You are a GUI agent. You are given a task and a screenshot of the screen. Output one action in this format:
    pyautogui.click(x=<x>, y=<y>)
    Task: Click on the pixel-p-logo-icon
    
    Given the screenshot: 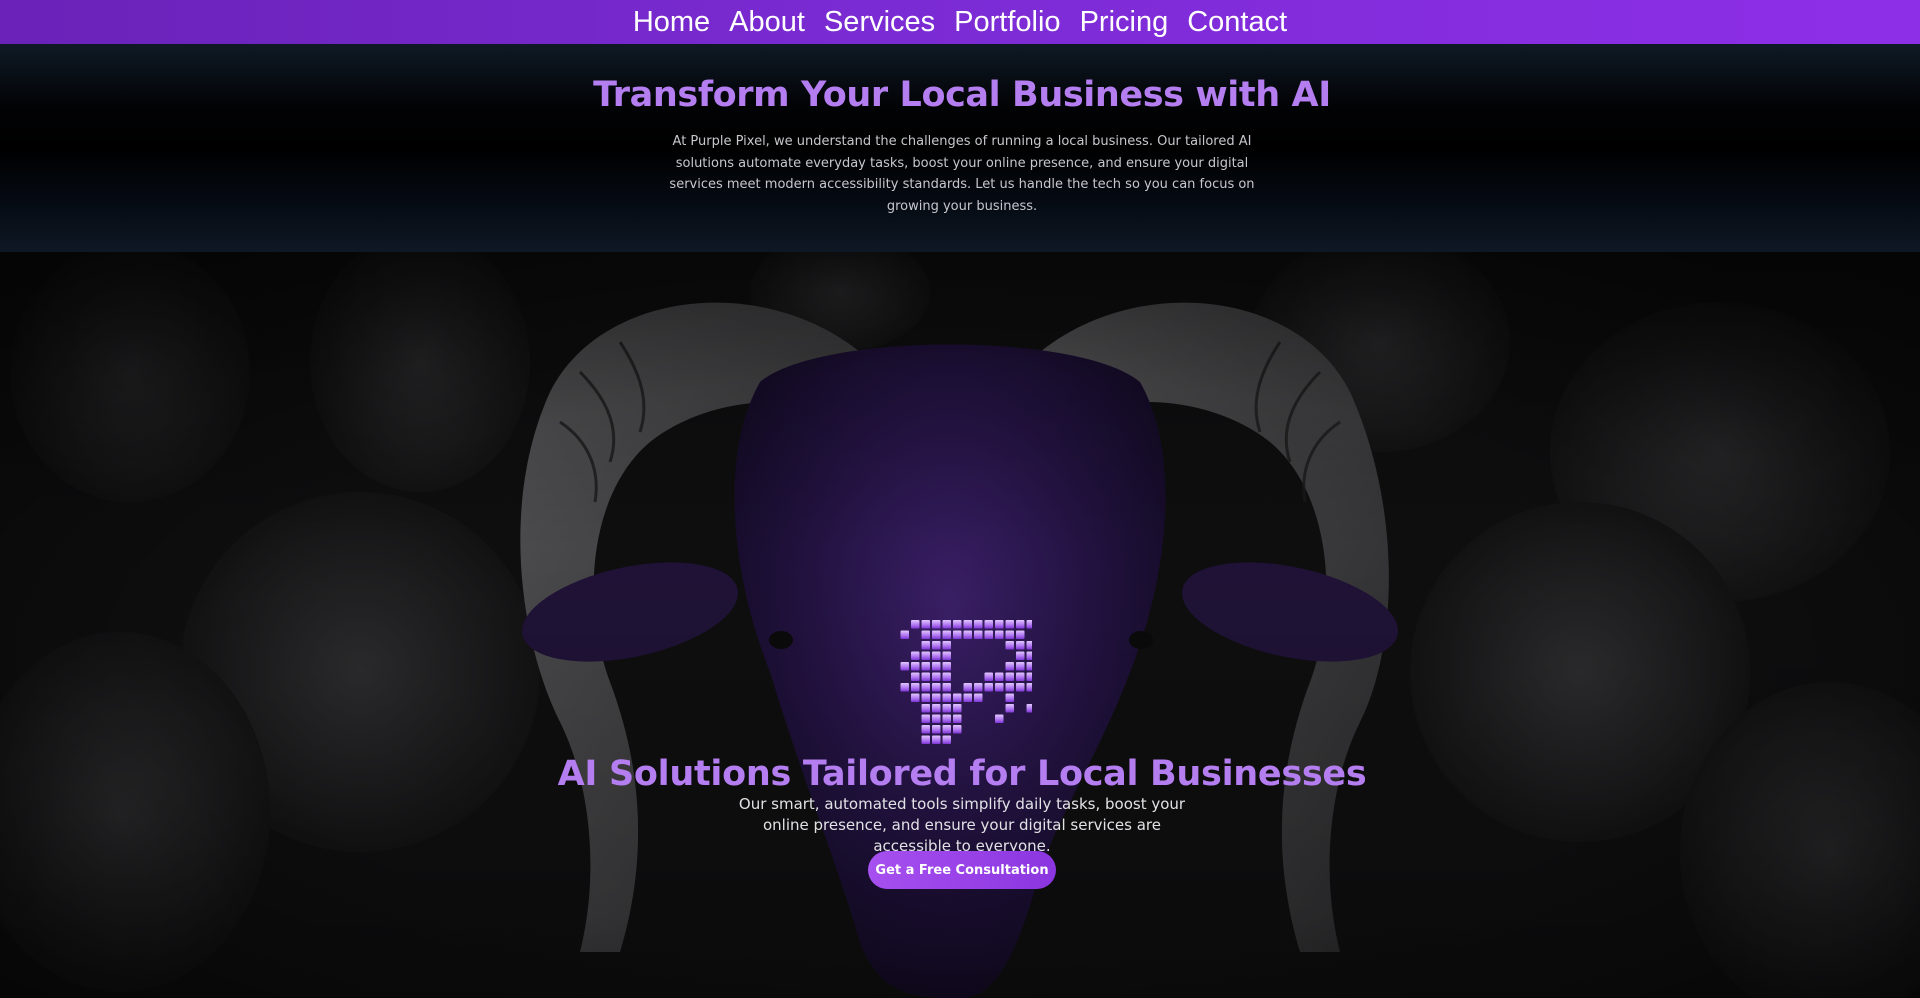 What is the action you would take?
    pyautogui.click(x=966, y=682)
    